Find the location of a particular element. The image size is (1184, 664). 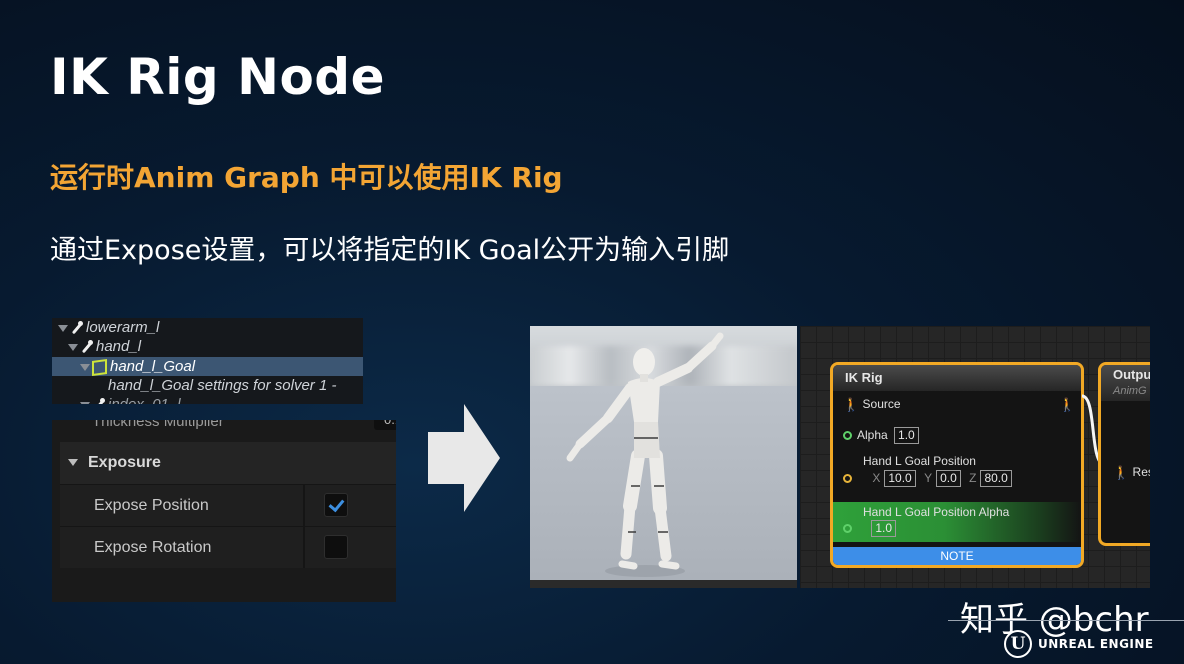

x-axis-label: X is located at coordinates (876, 478).